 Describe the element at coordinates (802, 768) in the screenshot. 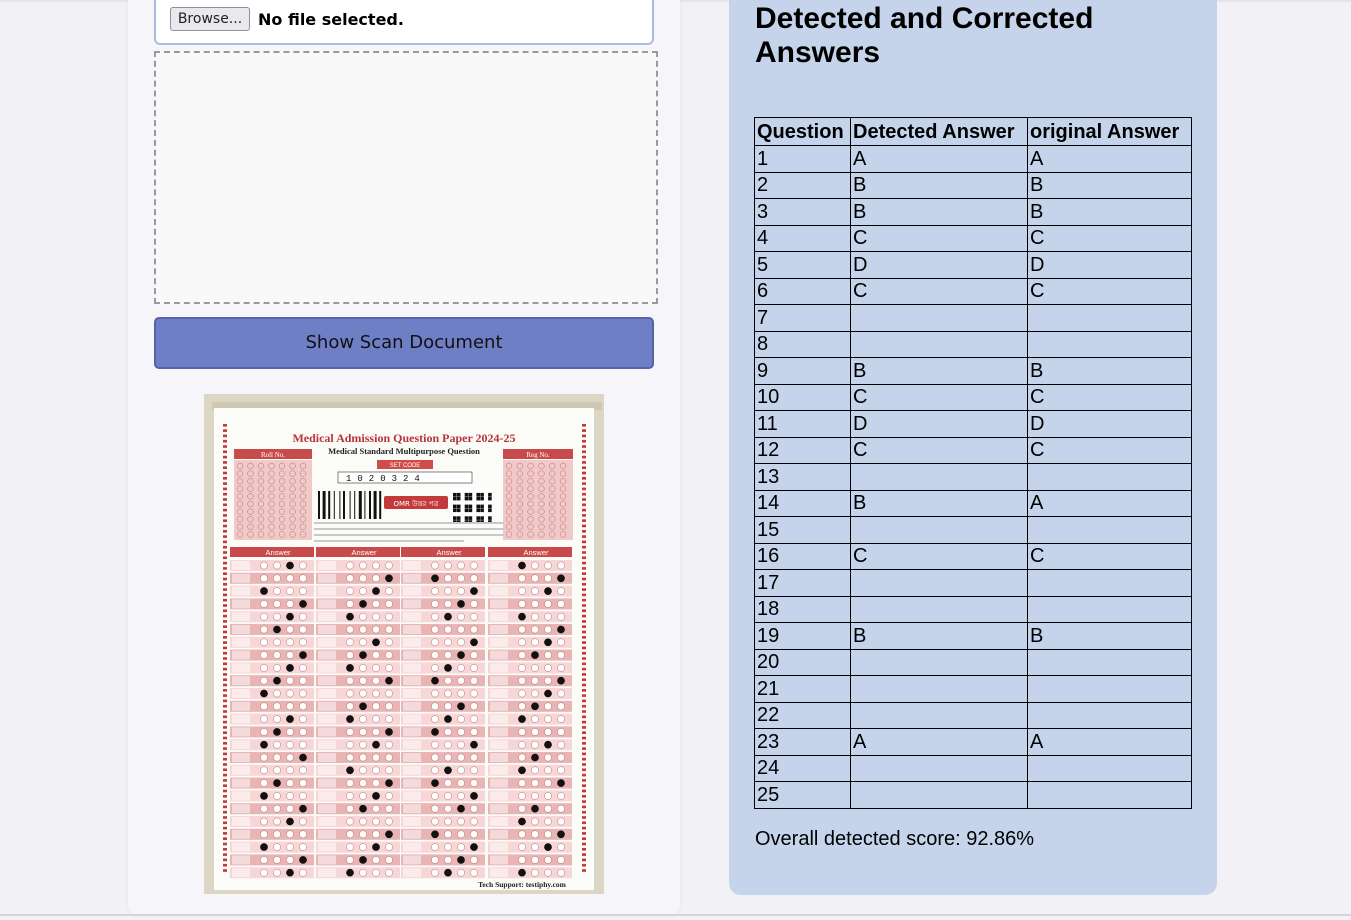

I see `question-number-cell: 24` at that location.